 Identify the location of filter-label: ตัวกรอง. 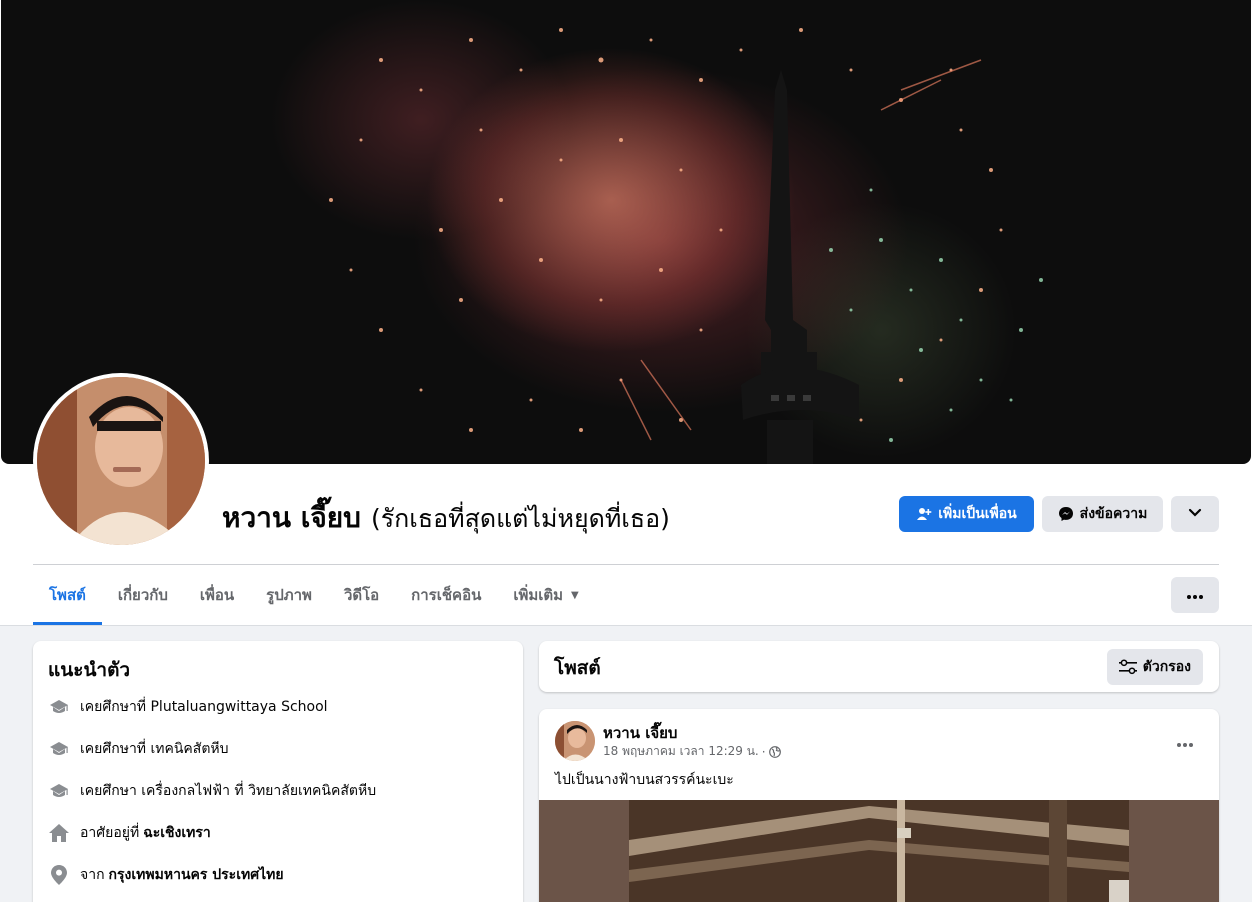
(1166, 667).